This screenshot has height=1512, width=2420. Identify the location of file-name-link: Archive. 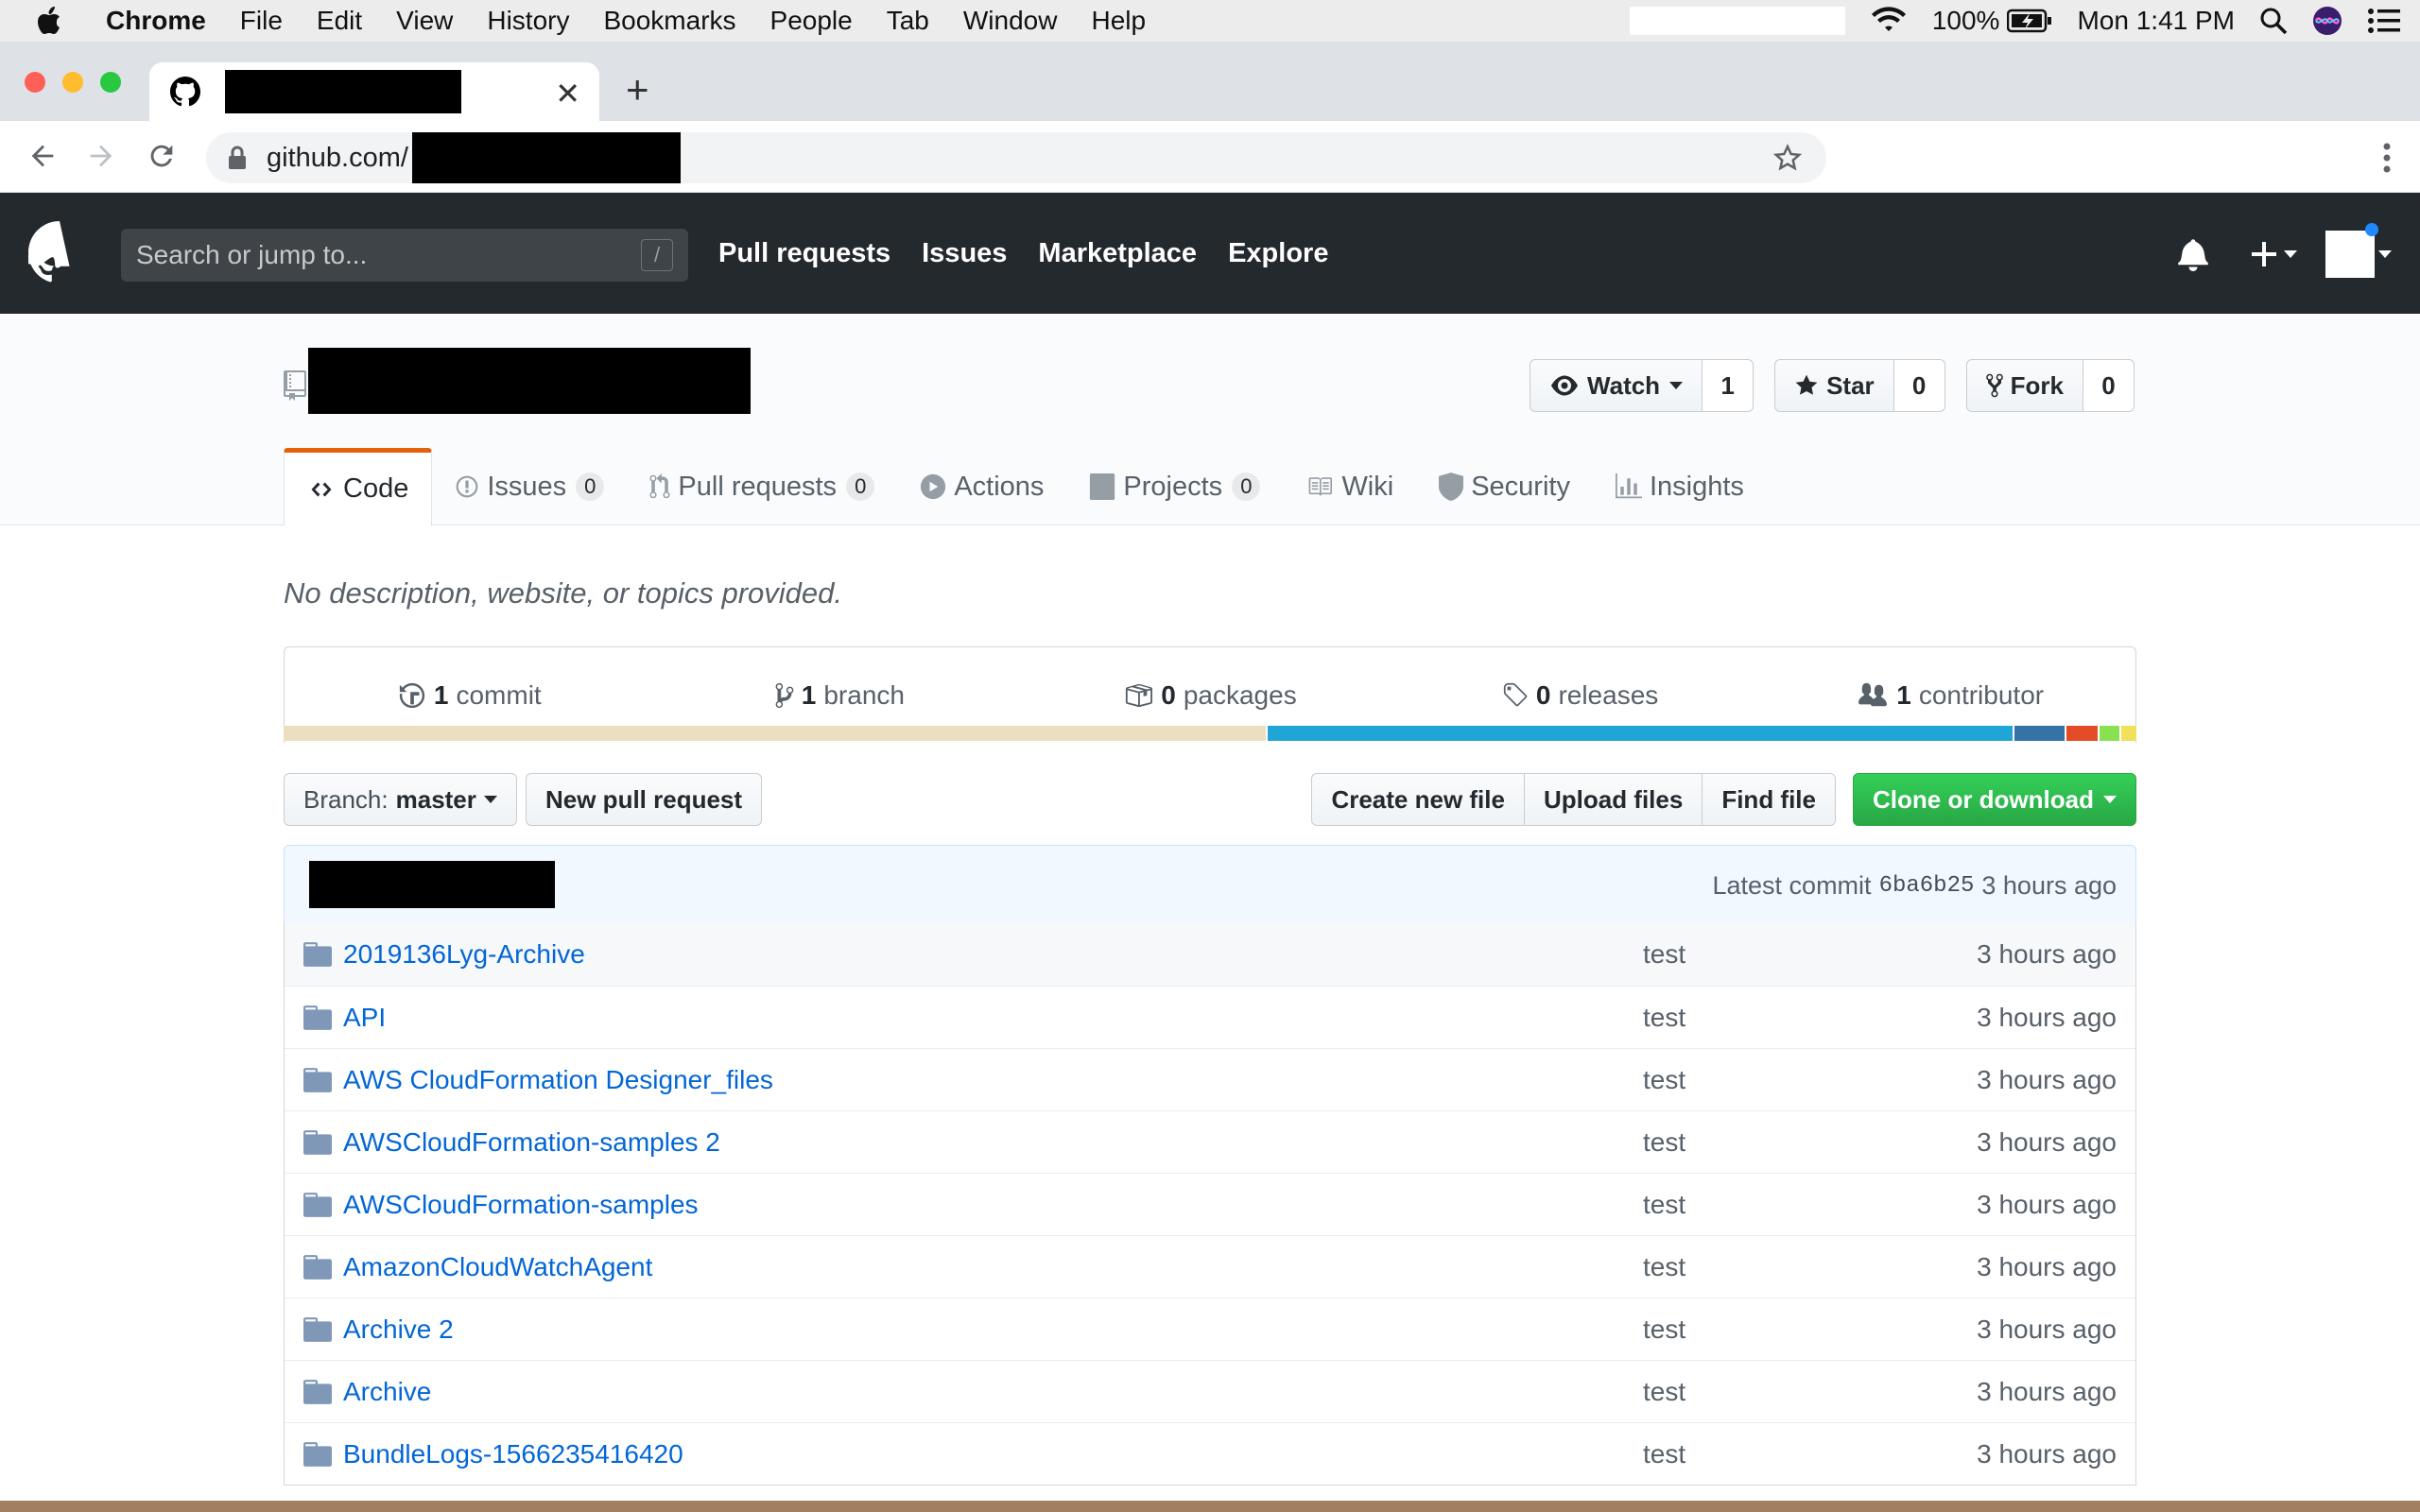
(387, 1392).